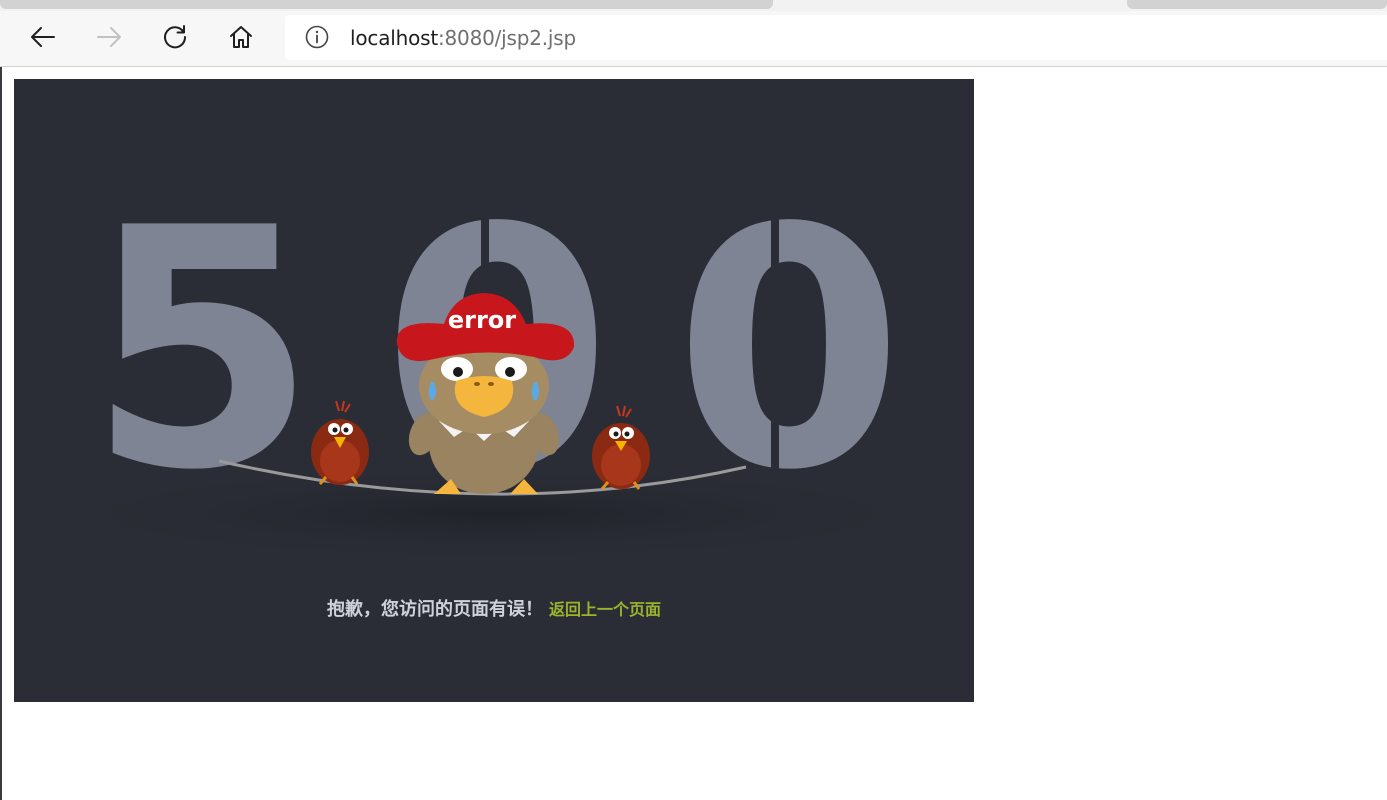 The width and height of the screenshot is (1387, 800). What do you see at coordinates (605, 609) in the screenshot?
I see `back-to-previous-link: 返回上一个页面` at bounding box center [605, 609].